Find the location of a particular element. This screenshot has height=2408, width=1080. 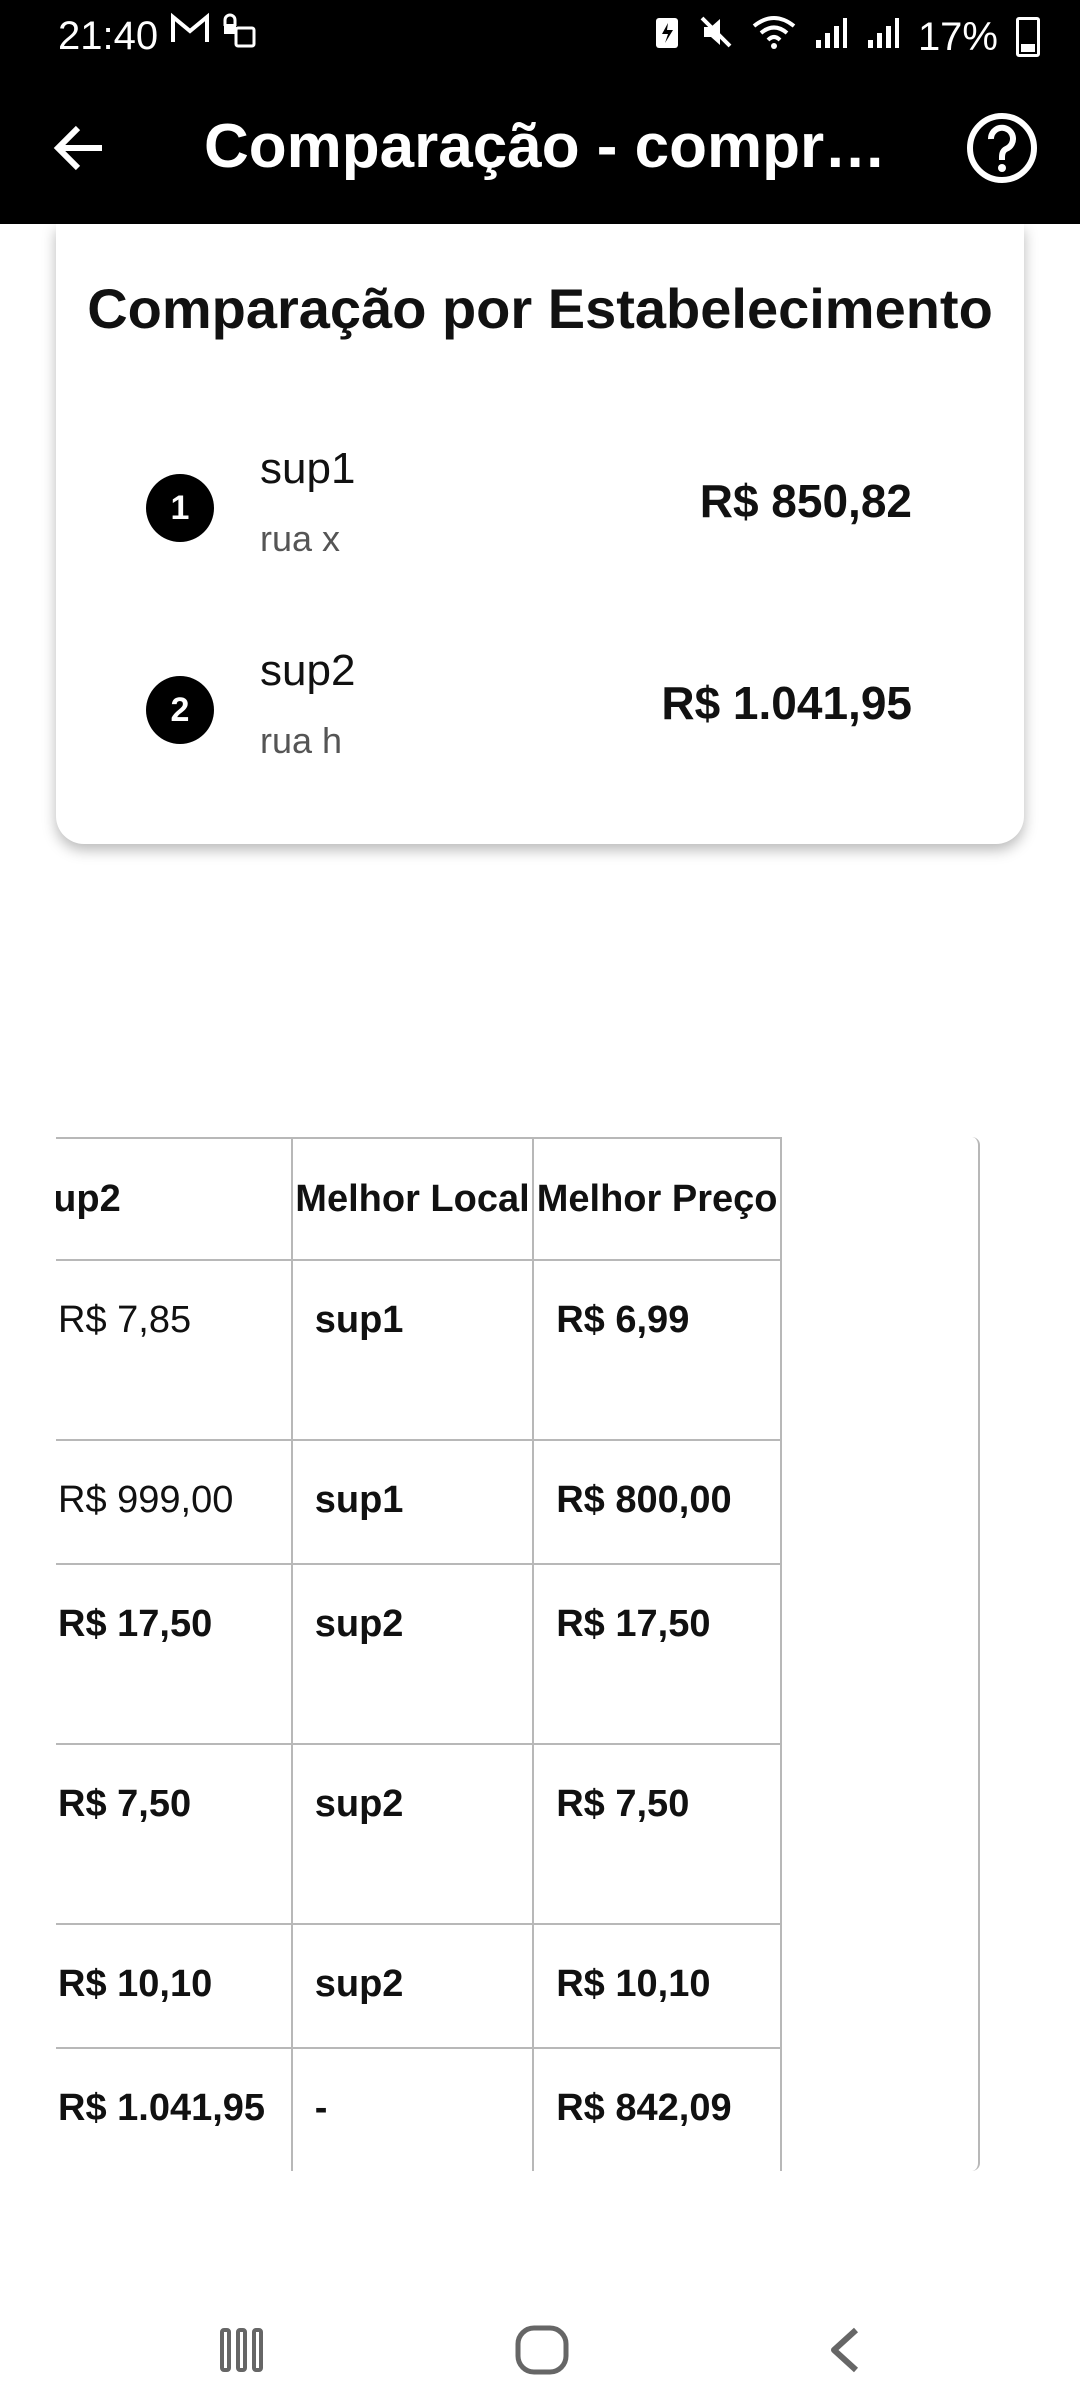

lock-icon is located at coordinates (240, 36).